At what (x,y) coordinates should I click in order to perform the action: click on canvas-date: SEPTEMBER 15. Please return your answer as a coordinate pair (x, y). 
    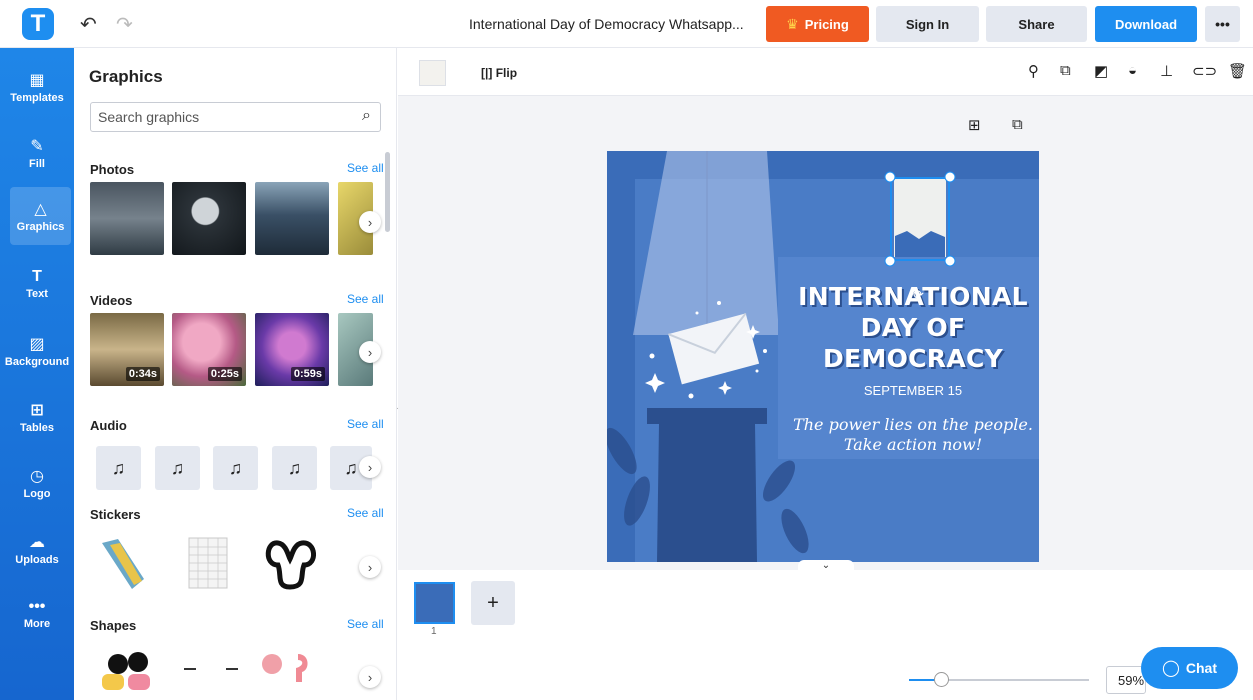
    Looking at the image, I should click on (913, 390).